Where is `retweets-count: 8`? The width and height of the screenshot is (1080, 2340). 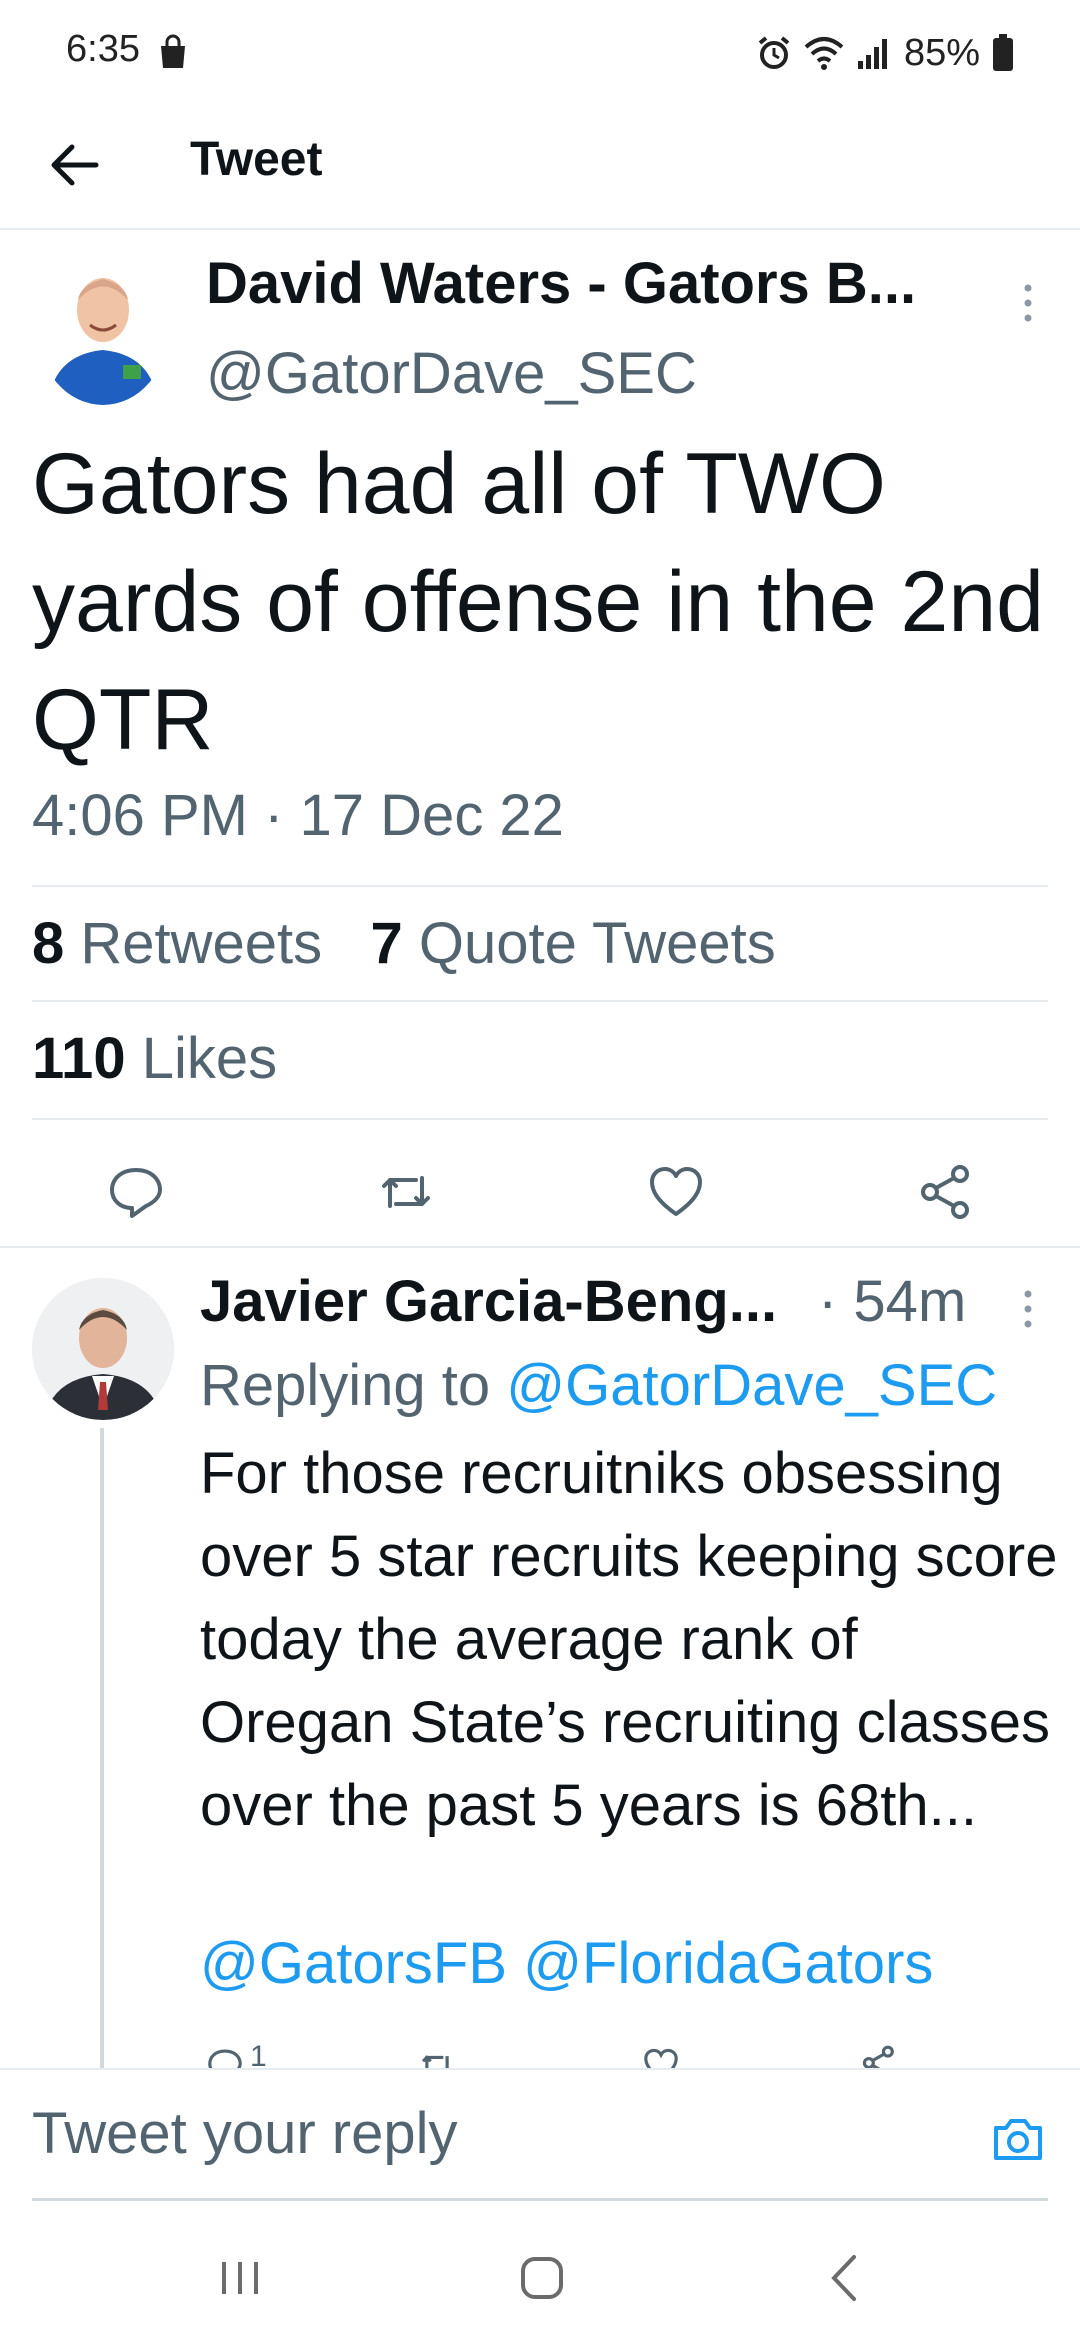
retweets-count: 8 is located at coordinates (48, 943).